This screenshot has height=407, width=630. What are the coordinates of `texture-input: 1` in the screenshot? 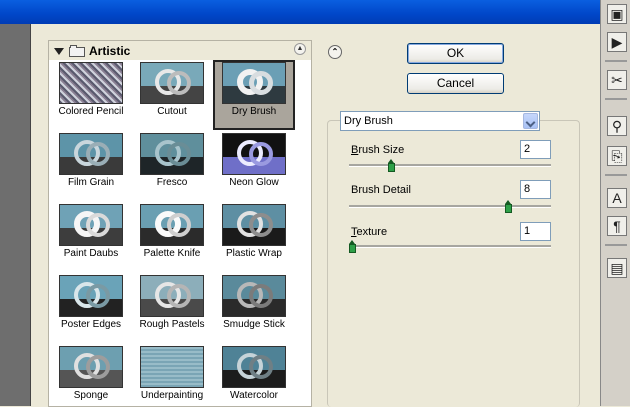 It's located at (535, 231).